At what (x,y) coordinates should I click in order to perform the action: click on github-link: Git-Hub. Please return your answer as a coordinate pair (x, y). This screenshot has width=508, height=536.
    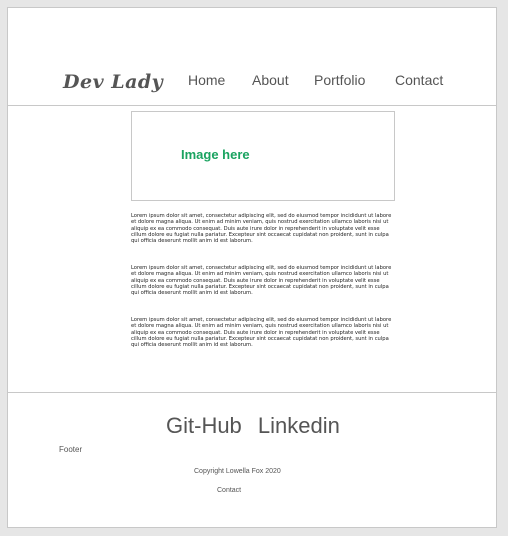
    Looking at the image, I should click on (204, 425).